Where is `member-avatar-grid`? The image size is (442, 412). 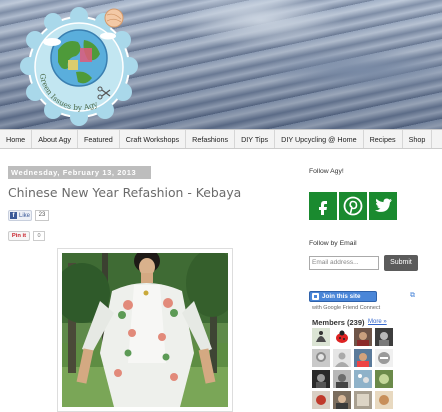 member-avatar-grid is located at coordinates (353, 370).